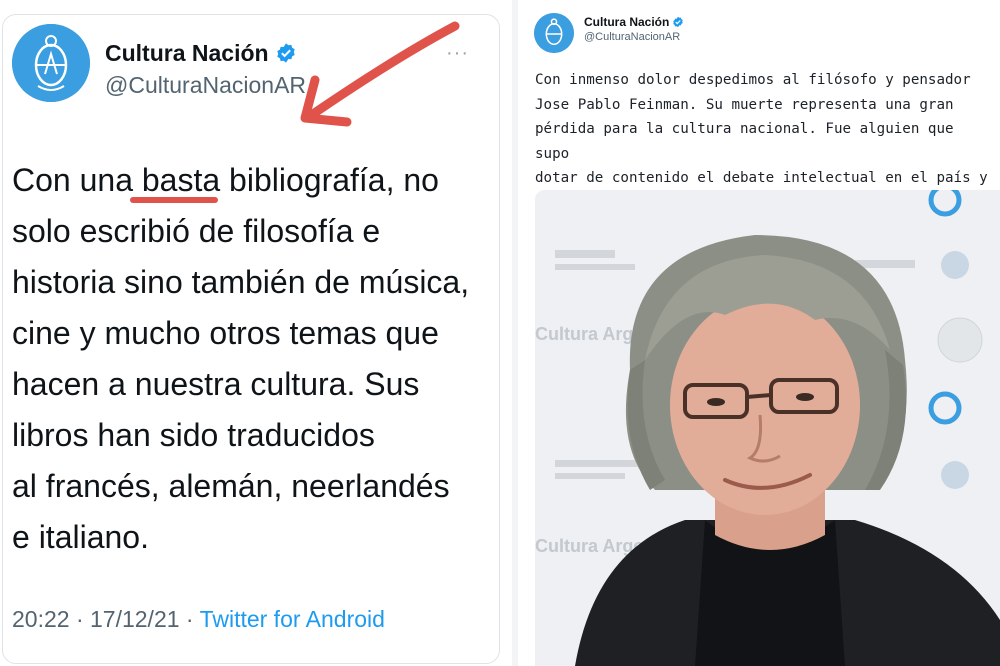  Describe the element at coordinates (380, 74) in the screenshot. I see `red-arrow-annotation` at that location.